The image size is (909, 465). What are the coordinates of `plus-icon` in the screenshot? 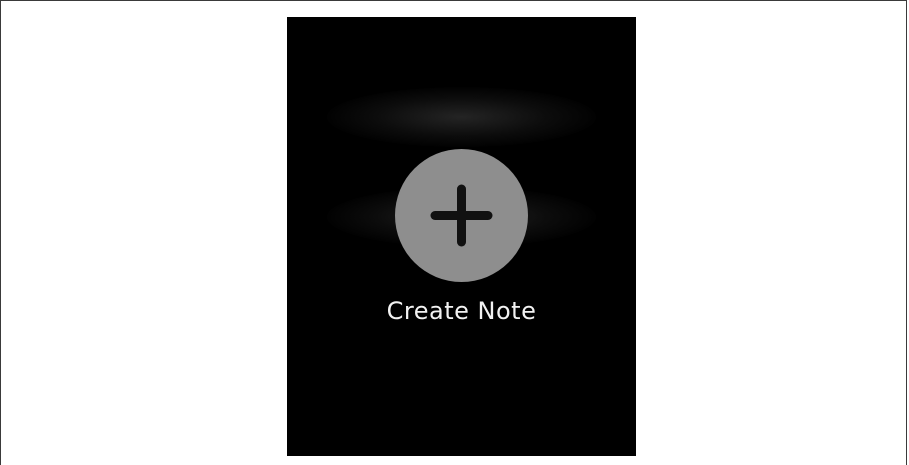 It's located at (461, 215).